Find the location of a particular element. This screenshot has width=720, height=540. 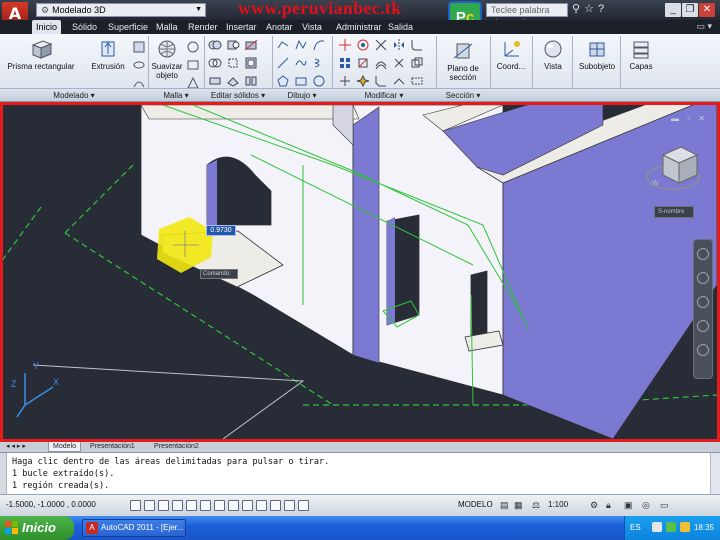

dyn-toggle is located at coordinates (247, 505).